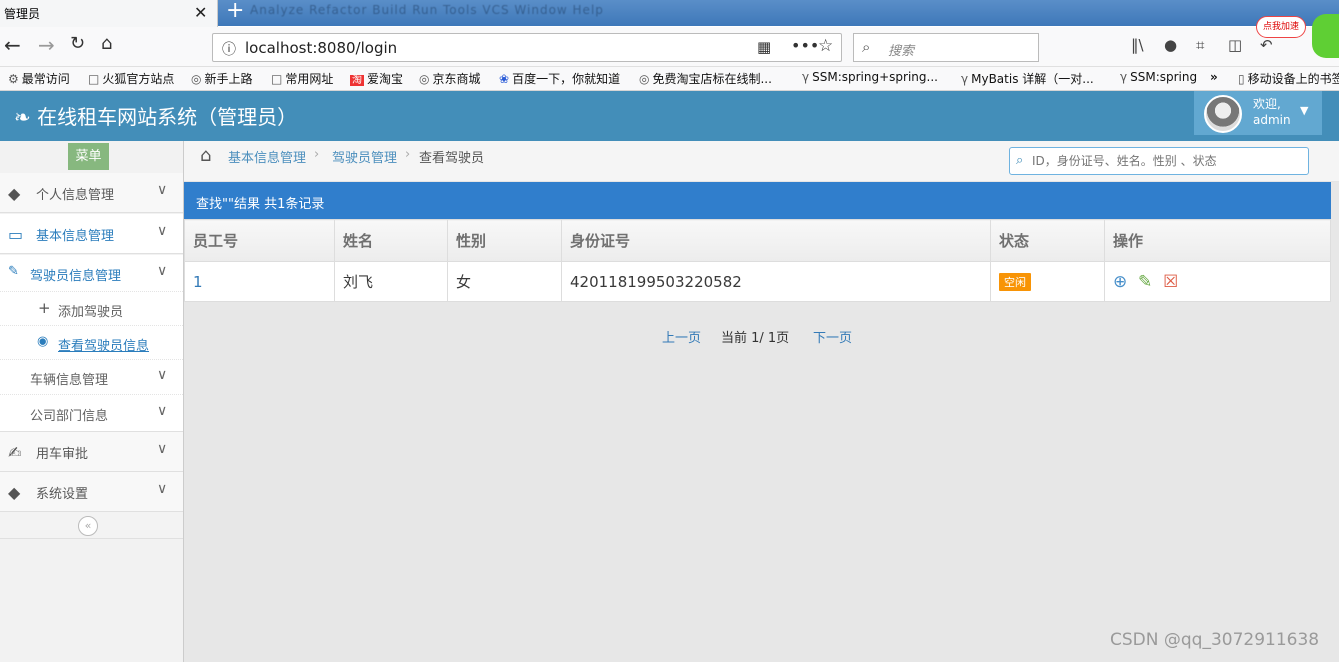 The image size is (1339, 662). What do you see at coordinates (1325, 36) in the screenshot?
I see `mascot-icon` at bounding box center [1325, 36].